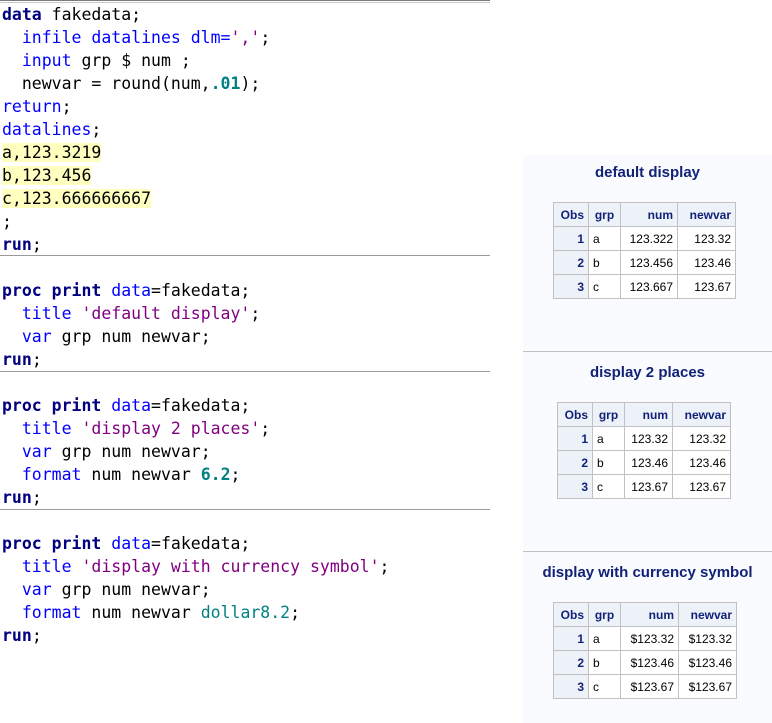 Image resolution: width=772 pixels, height=723 pixels. I want to click on code-token: .01, so click(225, 83).